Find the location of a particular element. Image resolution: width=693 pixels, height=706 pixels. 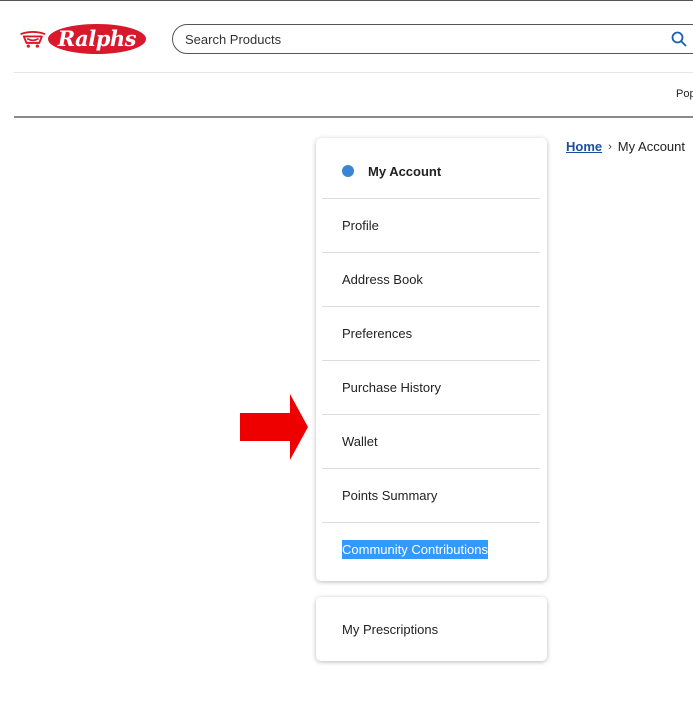

menu-heading-my-account: My Account is located at coordinates (431, 171).